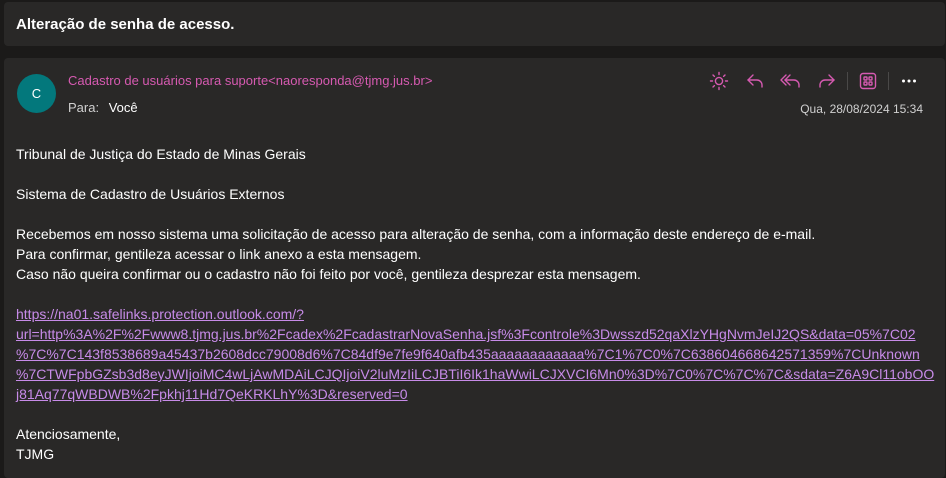 The height and width of the screenshot is (478, 946). I want to click on body-system-line: Sistema de Cadastro de Usuários Externos, so click(150, 194).